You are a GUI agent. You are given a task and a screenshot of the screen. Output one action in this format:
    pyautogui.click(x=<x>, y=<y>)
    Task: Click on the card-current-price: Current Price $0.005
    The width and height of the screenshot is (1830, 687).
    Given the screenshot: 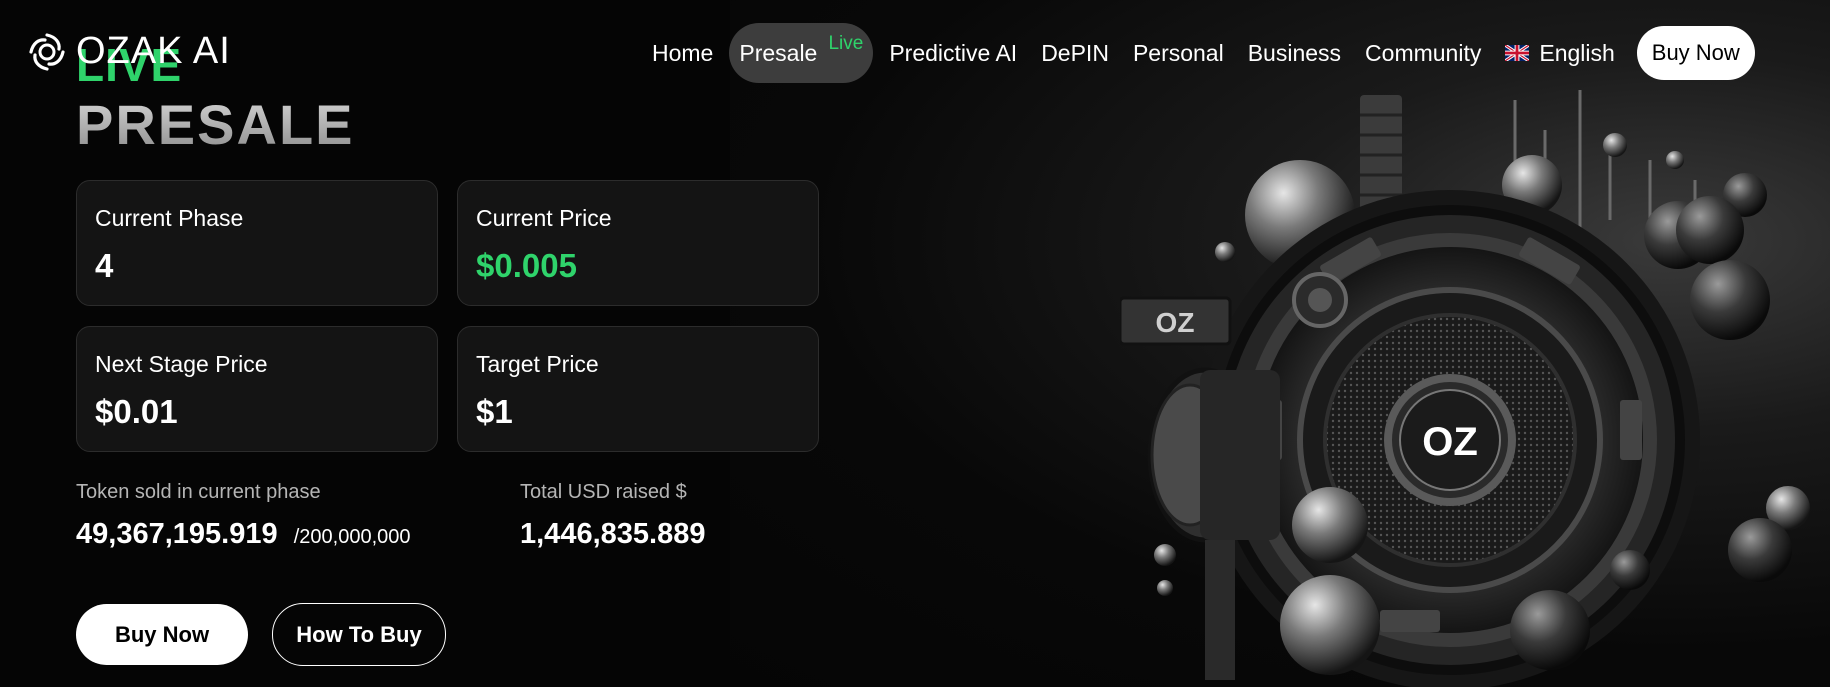 What is the action you would take?
    pyautogui.click(x=638, y=243)
    